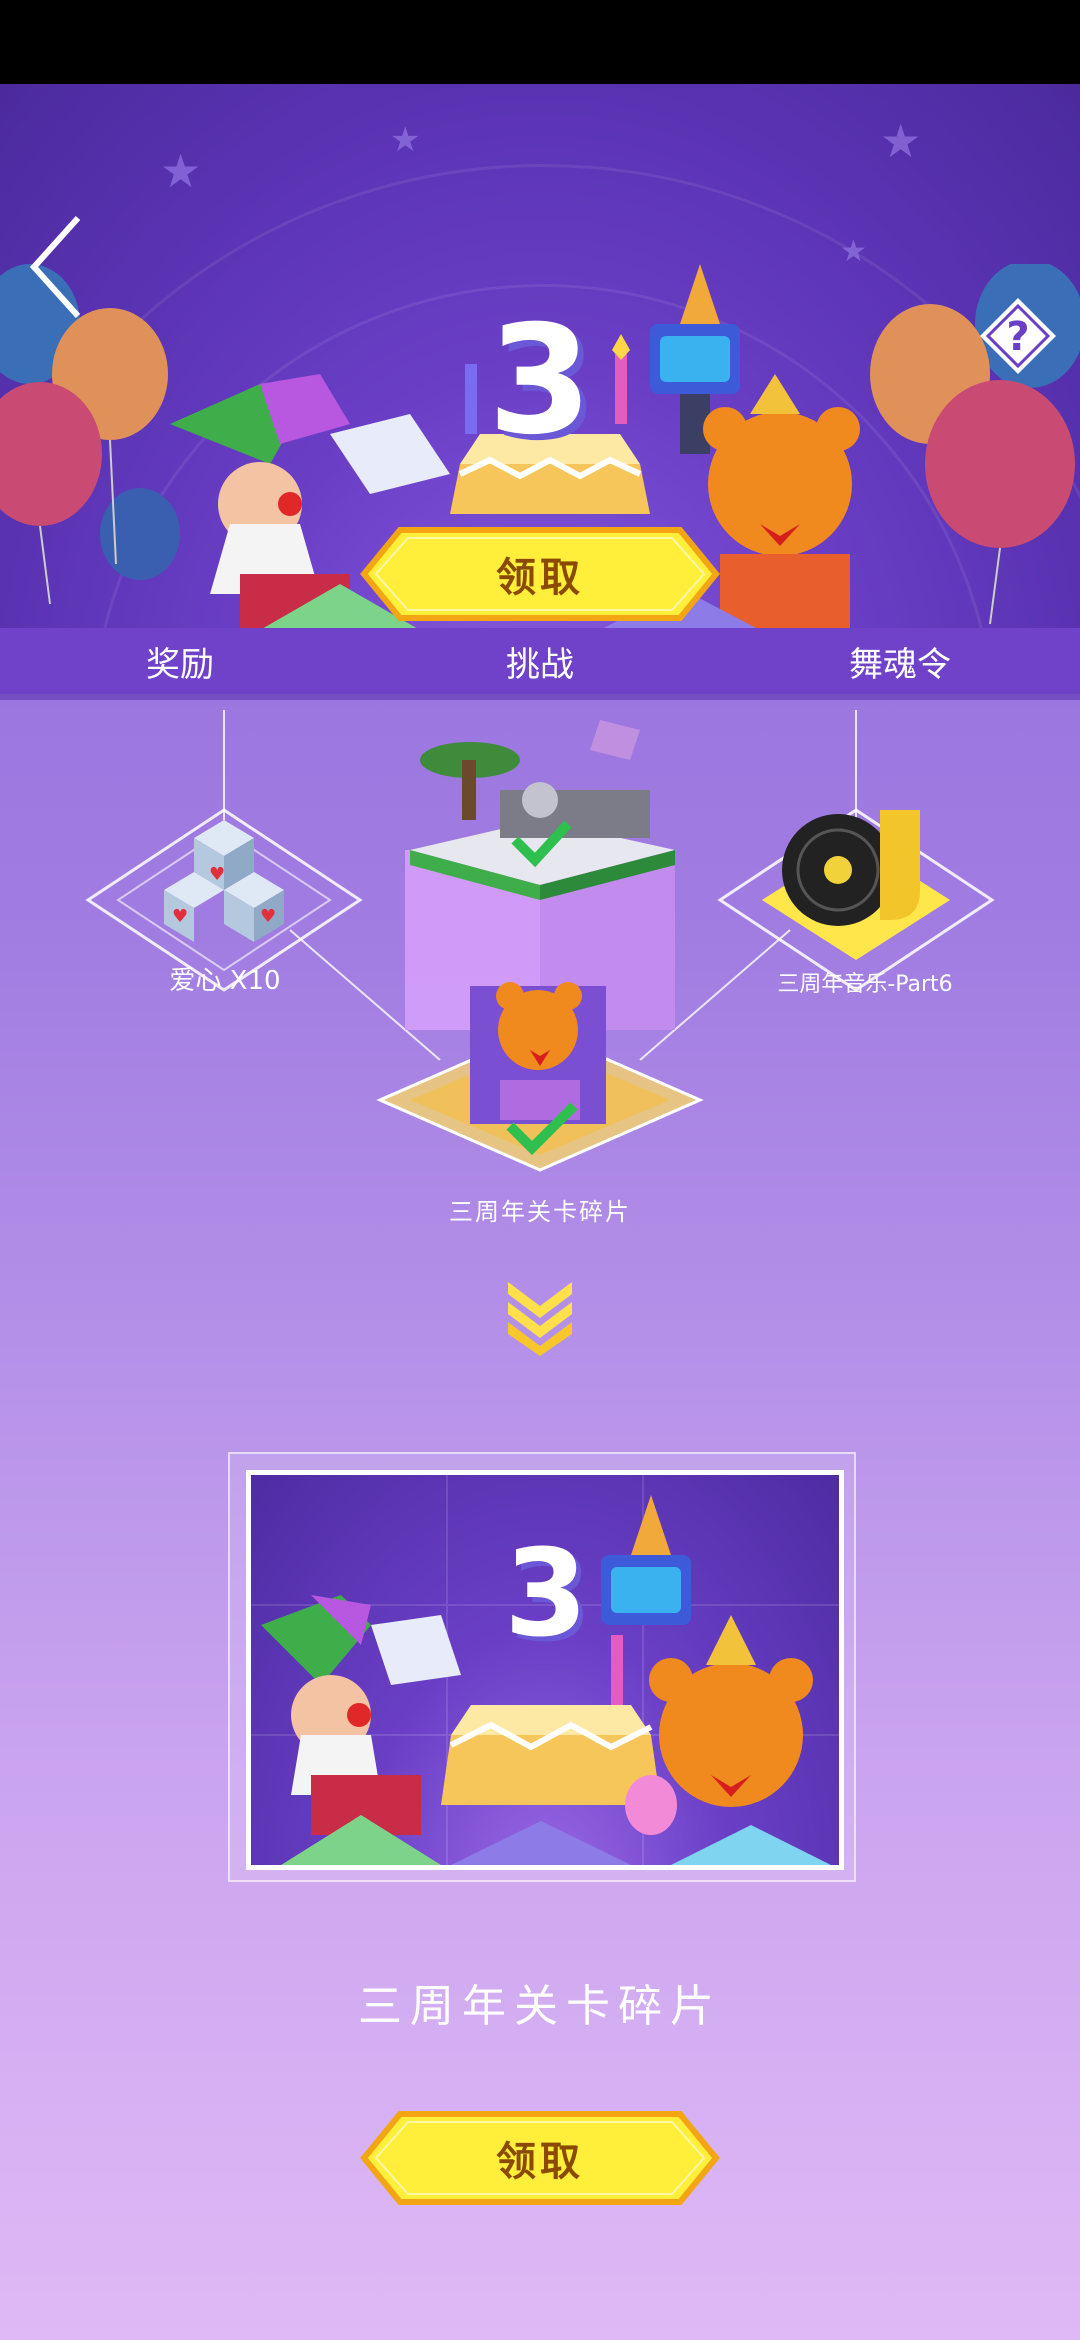 This screenshot has width=1080, height=2340. Describe the element at coordinates (865, 984) in the screenshot. I see `reward-label-music: 三周年音乐-Part6` at that location.